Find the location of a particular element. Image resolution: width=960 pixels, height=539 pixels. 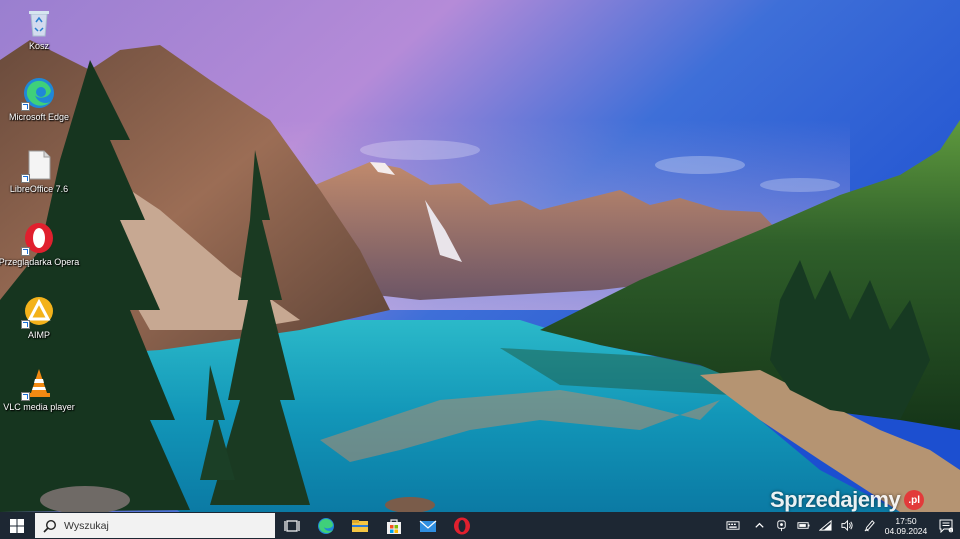

taskbar-edge is located at coordinates (326, 525).